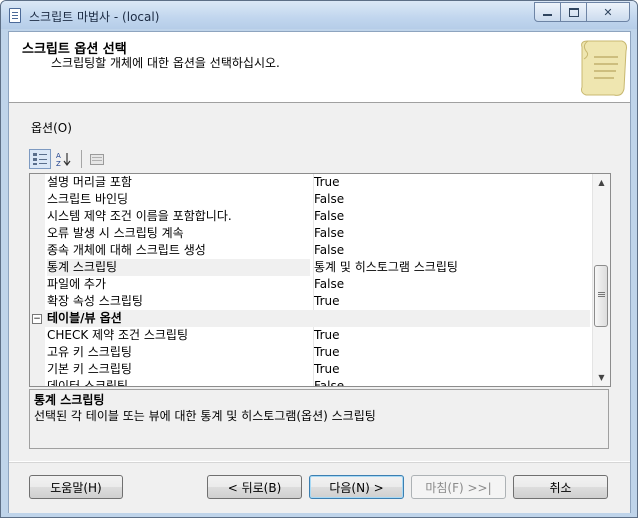 Image resolution: width=638 pixels, height=518 pixels. I want to click on property-name: CHECK 제약 조건 스크립팅, so click(117, 335).